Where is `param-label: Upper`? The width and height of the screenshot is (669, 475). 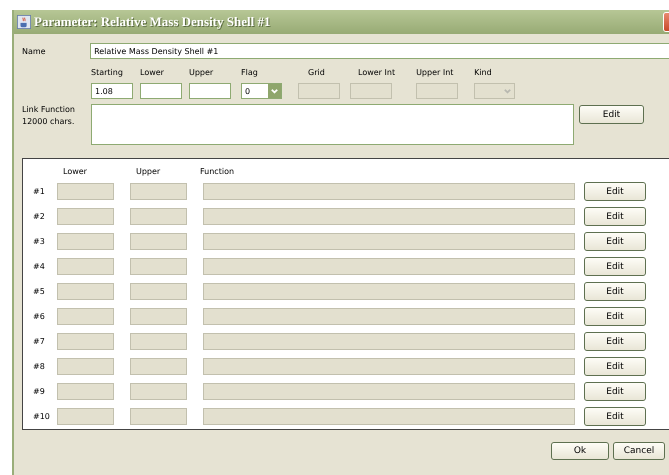
param-label: Upper is located at coordinates (201, 73).